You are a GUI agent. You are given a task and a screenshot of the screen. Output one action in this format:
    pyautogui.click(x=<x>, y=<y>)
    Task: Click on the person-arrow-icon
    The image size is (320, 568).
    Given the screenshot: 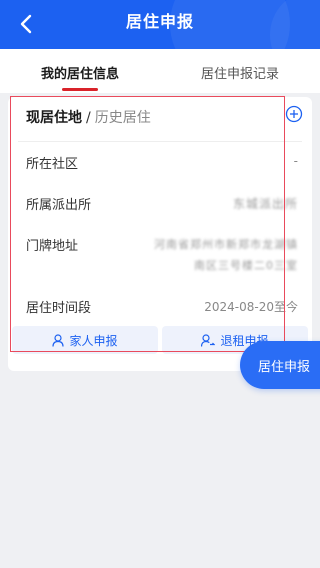 What is the action you would take?
    pyautogui.click(x=208, y=340)
    